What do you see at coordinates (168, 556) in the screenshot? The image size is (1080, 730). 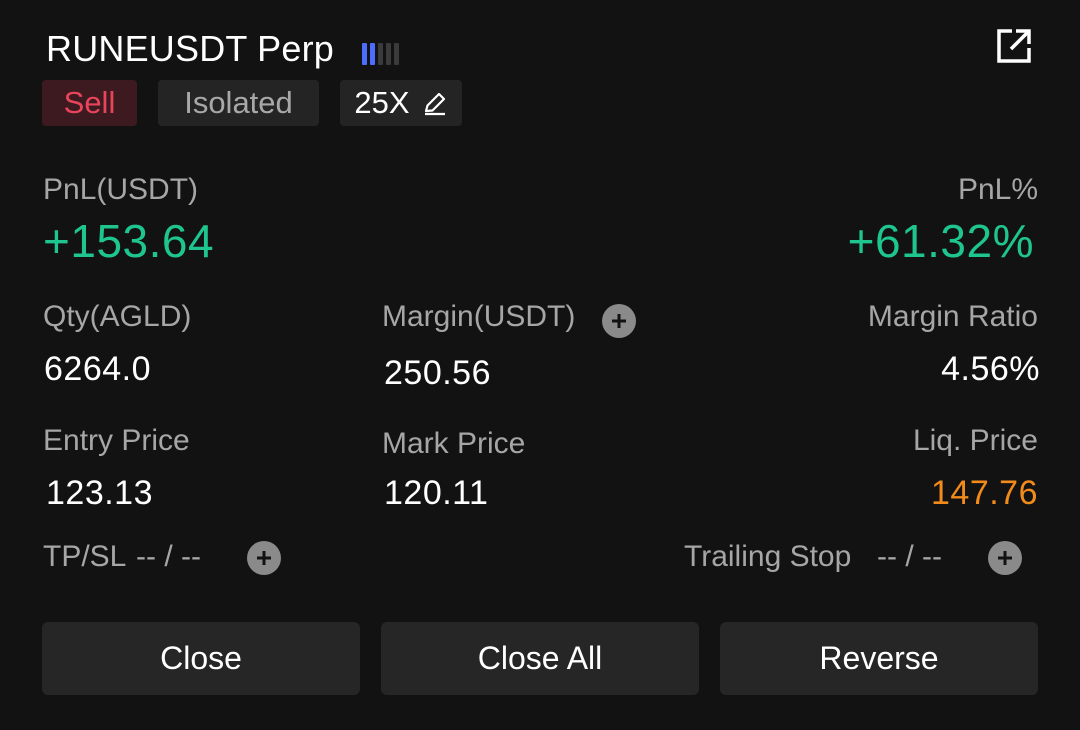 I see `tpsl-value: -- / --` at bounding box center [168, 556].